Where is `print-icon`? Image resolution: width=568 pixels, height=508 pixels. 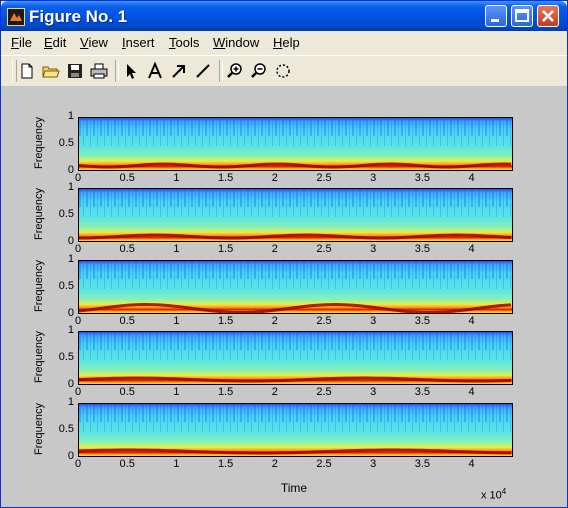 print-icon is located at coordinates (99, 71).